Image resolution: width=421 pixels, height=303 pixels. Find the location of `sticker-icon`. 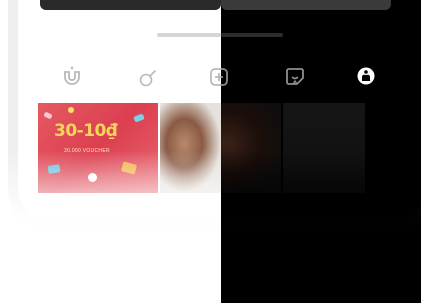

sticker-icon is located at coordinates (295, 76).